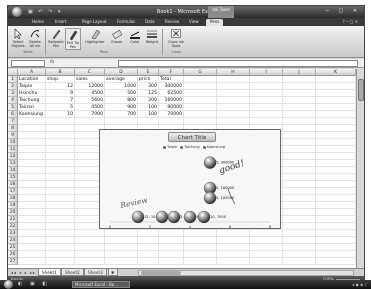  I want to click on cell: 1000, so click(121, 86).